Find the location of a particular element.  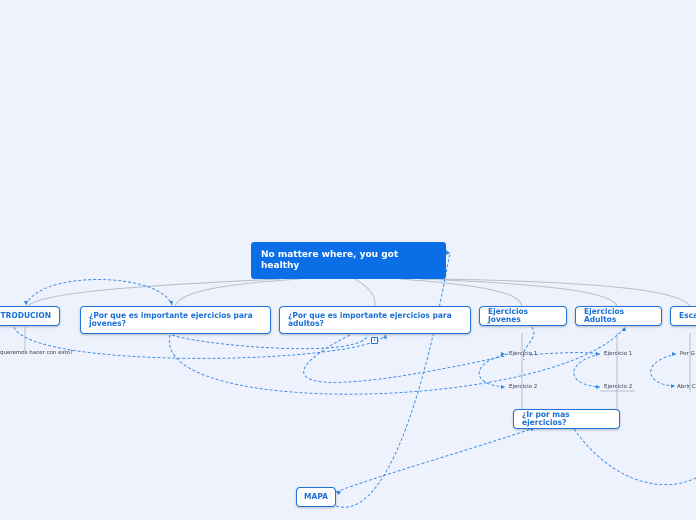

topic-introduccion: INTRODUCION is located at coordinates (30, 316).